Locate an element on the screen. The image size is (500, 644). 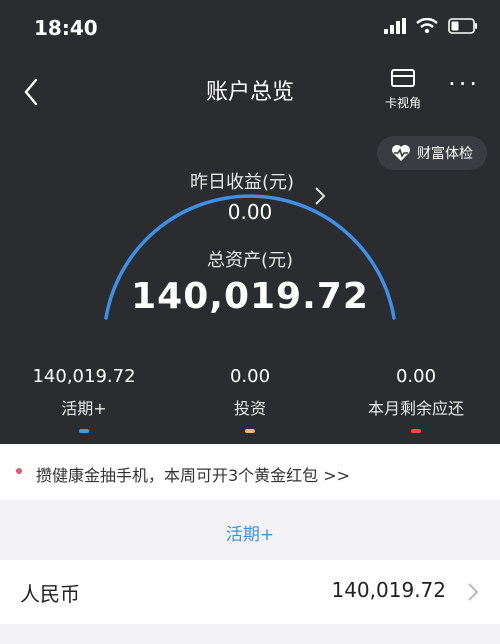
yesterday-earnings-value: 0.00 is located at coordinates (250, 212).